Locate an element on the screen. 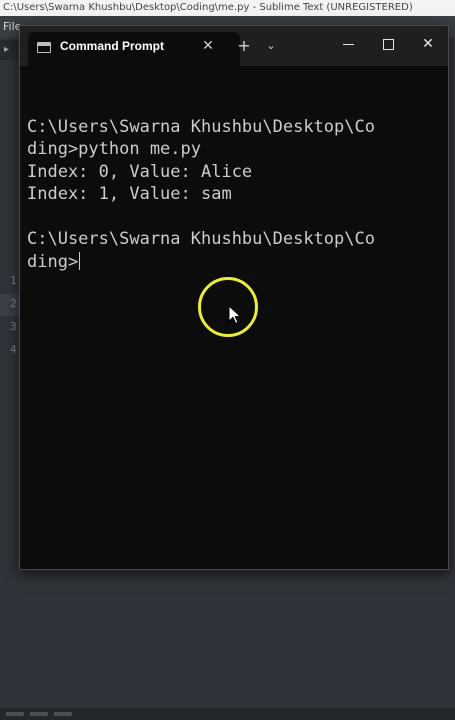 This screenshot has width=455, height=720. terminal-title-bar: Command Prompt ✕ + ⌄ ✕ is located at coordinates (234, 46).